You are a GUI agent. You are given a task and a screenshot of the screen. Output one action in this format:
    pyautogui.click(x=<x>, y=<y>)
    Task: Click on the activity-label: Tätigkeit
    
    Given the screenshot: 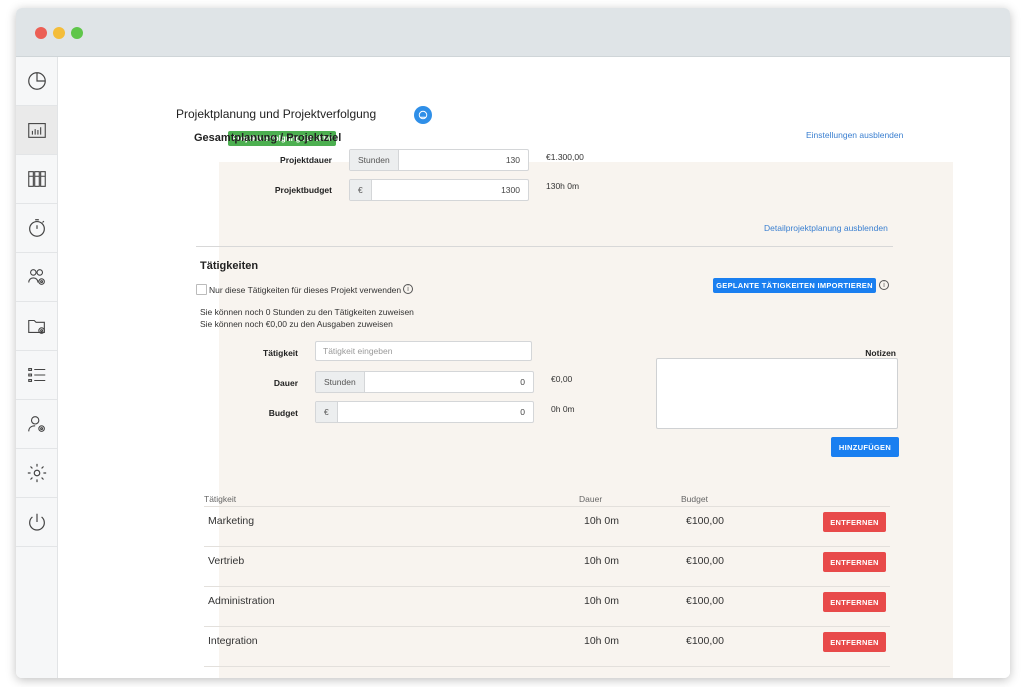 What is the action you would take?
    pyautogui.click(x=280, y=353)
    